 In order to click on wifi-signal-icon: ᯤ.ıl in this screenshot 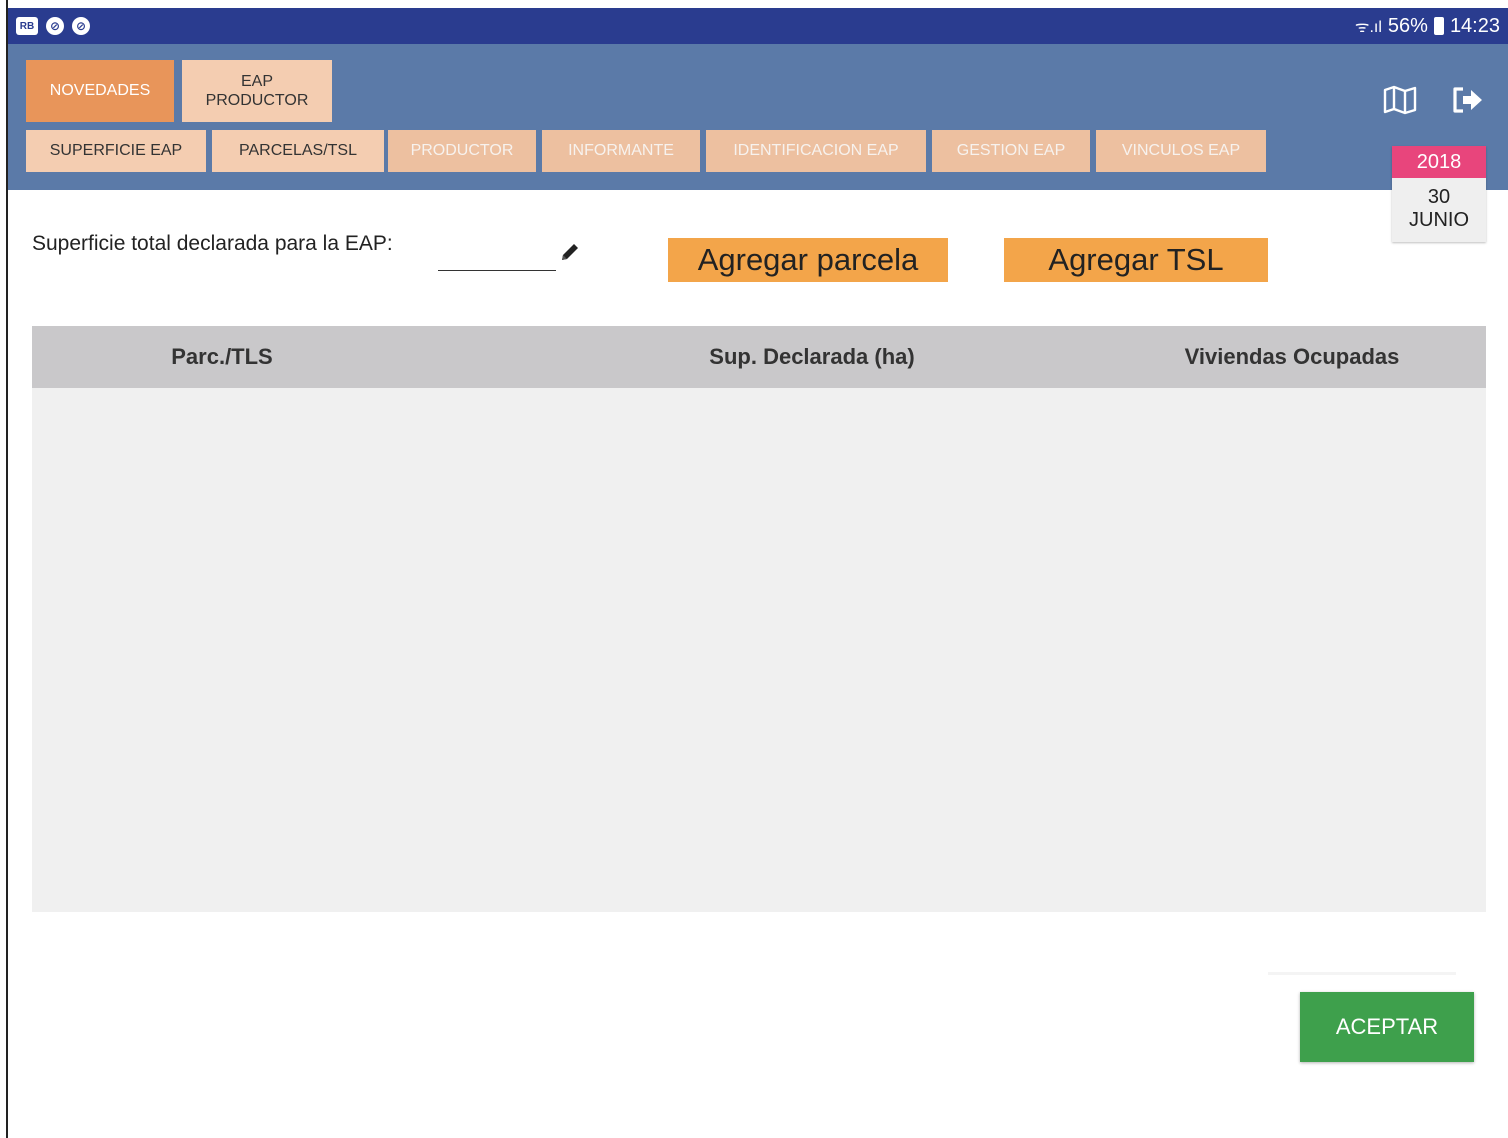, I will do `click(1368, 27)`.